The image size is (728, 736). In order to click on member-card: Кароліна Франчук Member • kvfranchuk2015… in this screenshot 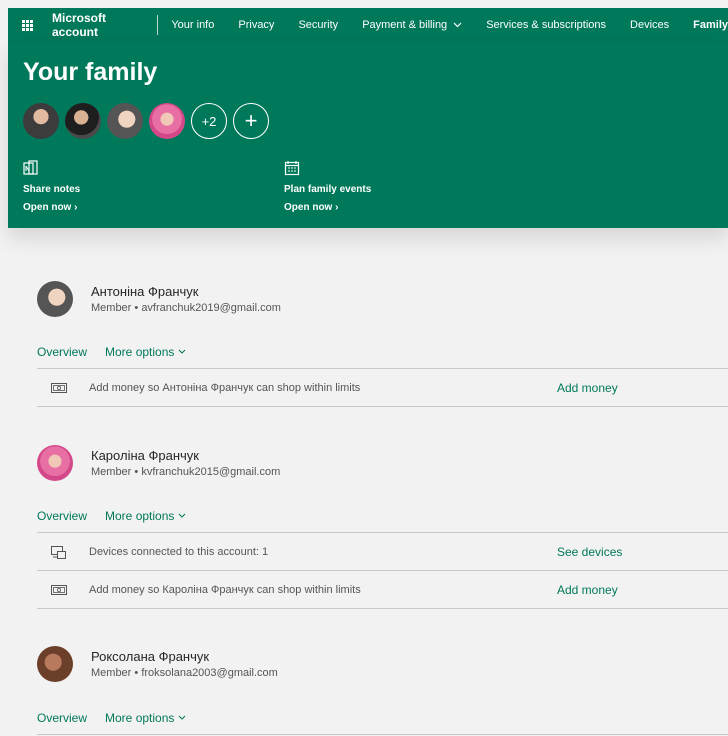, I will do `click(382, 463)`.